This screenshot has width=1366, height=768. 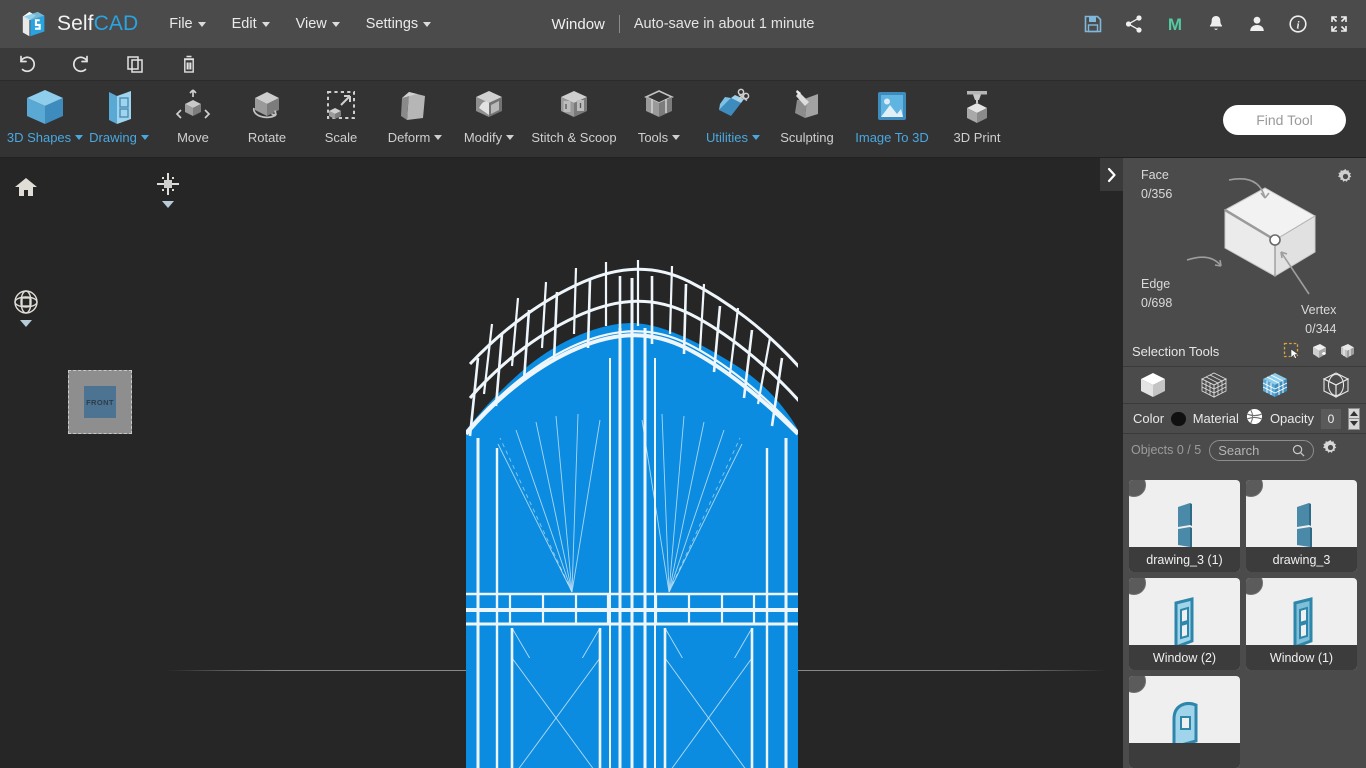 I want to click on undo-redo-toolbar, so click(x=683, y=64).